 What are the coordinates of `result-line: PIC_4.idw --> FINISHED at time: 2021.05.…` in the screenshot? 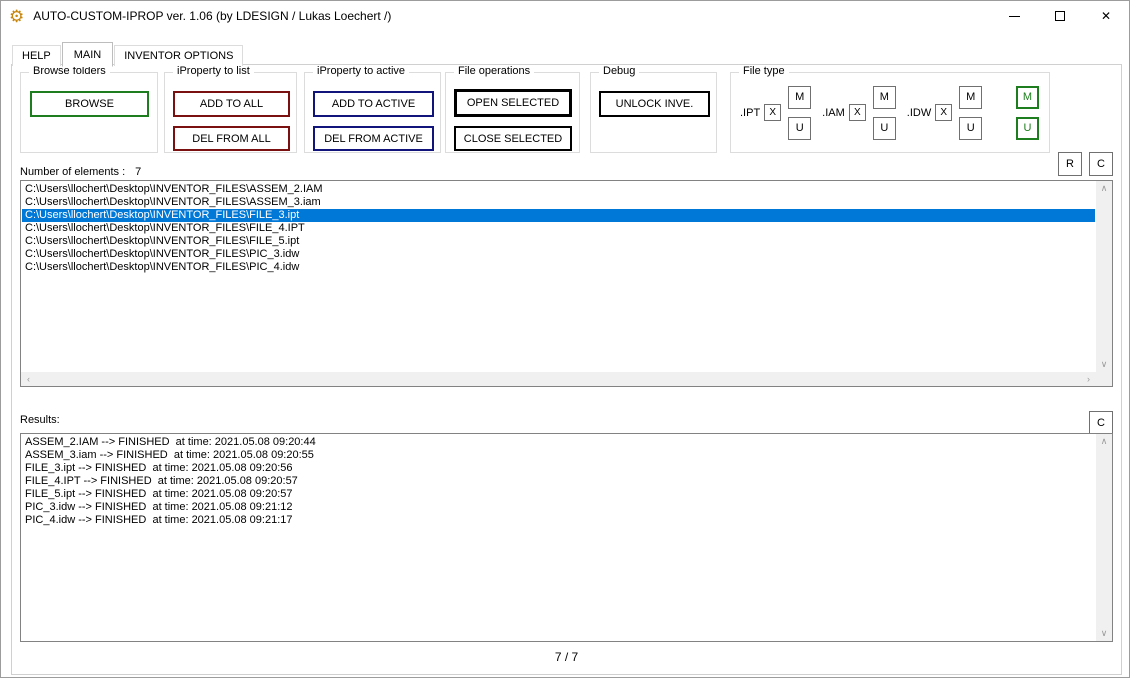 It's located at (558, 520).